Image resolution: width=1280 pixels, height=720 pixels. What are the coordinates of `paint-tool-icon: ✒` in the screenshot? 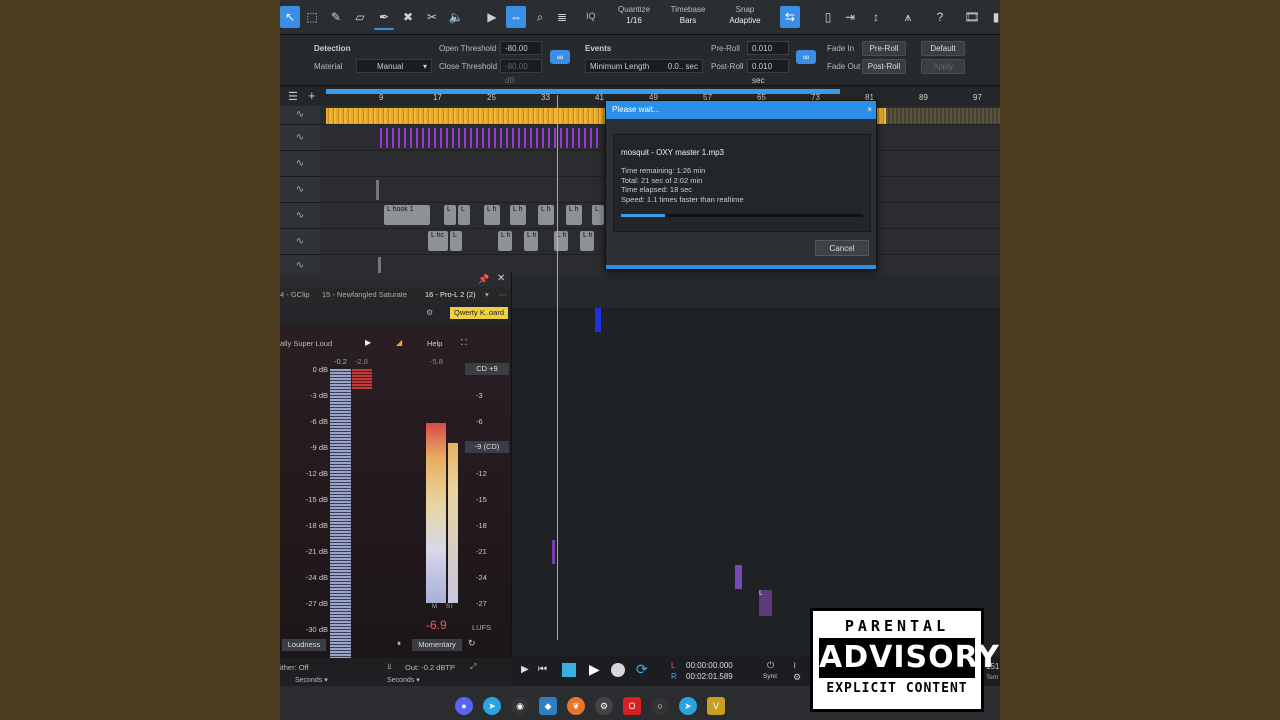 It's located at (384, 18).